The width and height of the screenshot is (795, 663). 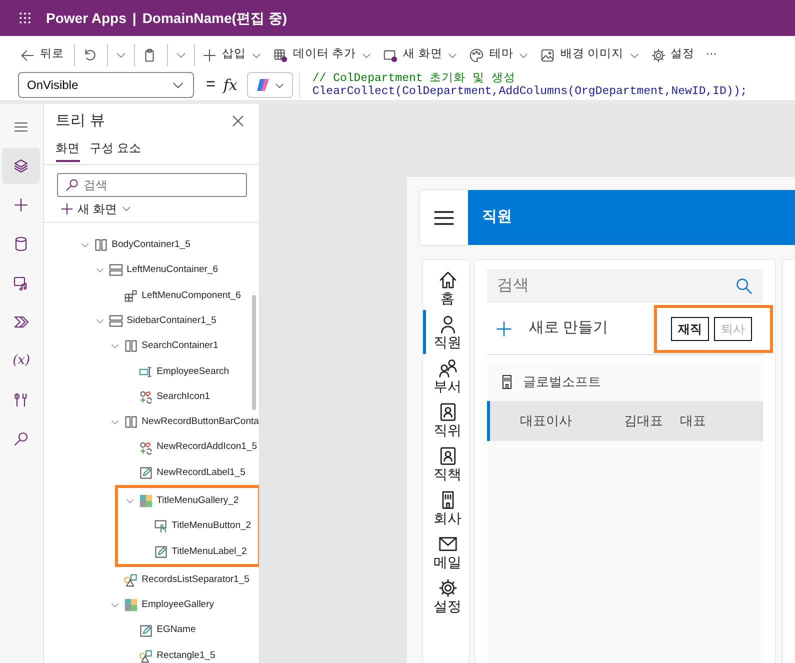 I want to click on table-button: 데이터 추가, so click(x=322, y=55).